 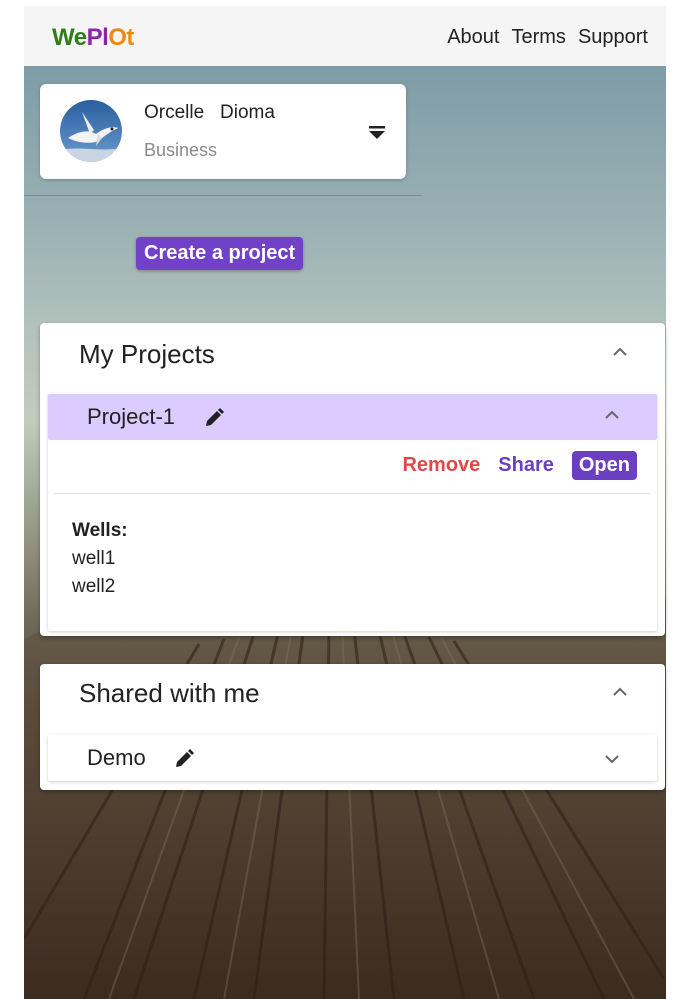 What do you see at coordinates (352, 758) in the screenshot?
I see `shared-project-header: Demo` at bounding box center [352, 758].